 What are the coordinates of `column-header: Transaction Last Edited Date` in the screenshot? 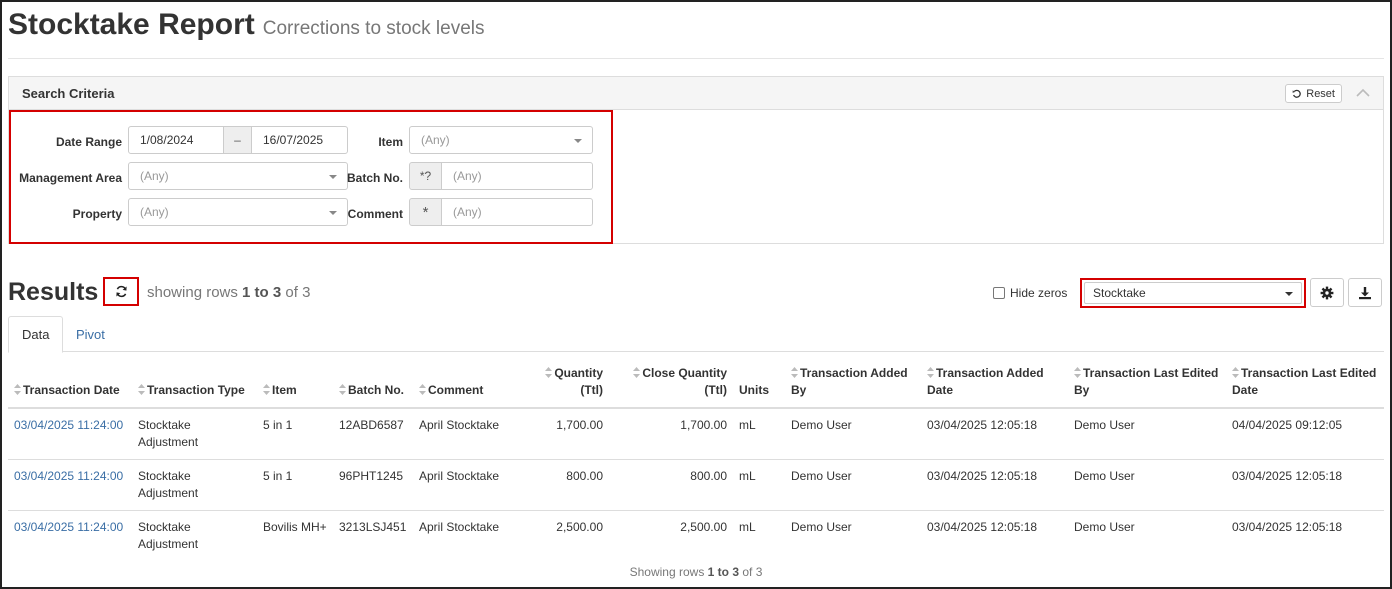 It's located at (1305, 385).